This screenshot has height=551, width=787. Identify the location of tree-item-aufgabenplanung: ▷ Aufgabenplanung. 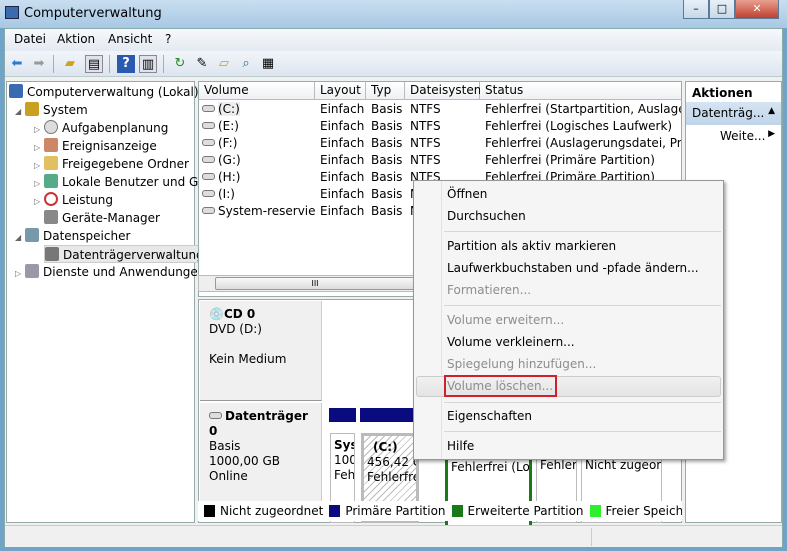
(101, 128).